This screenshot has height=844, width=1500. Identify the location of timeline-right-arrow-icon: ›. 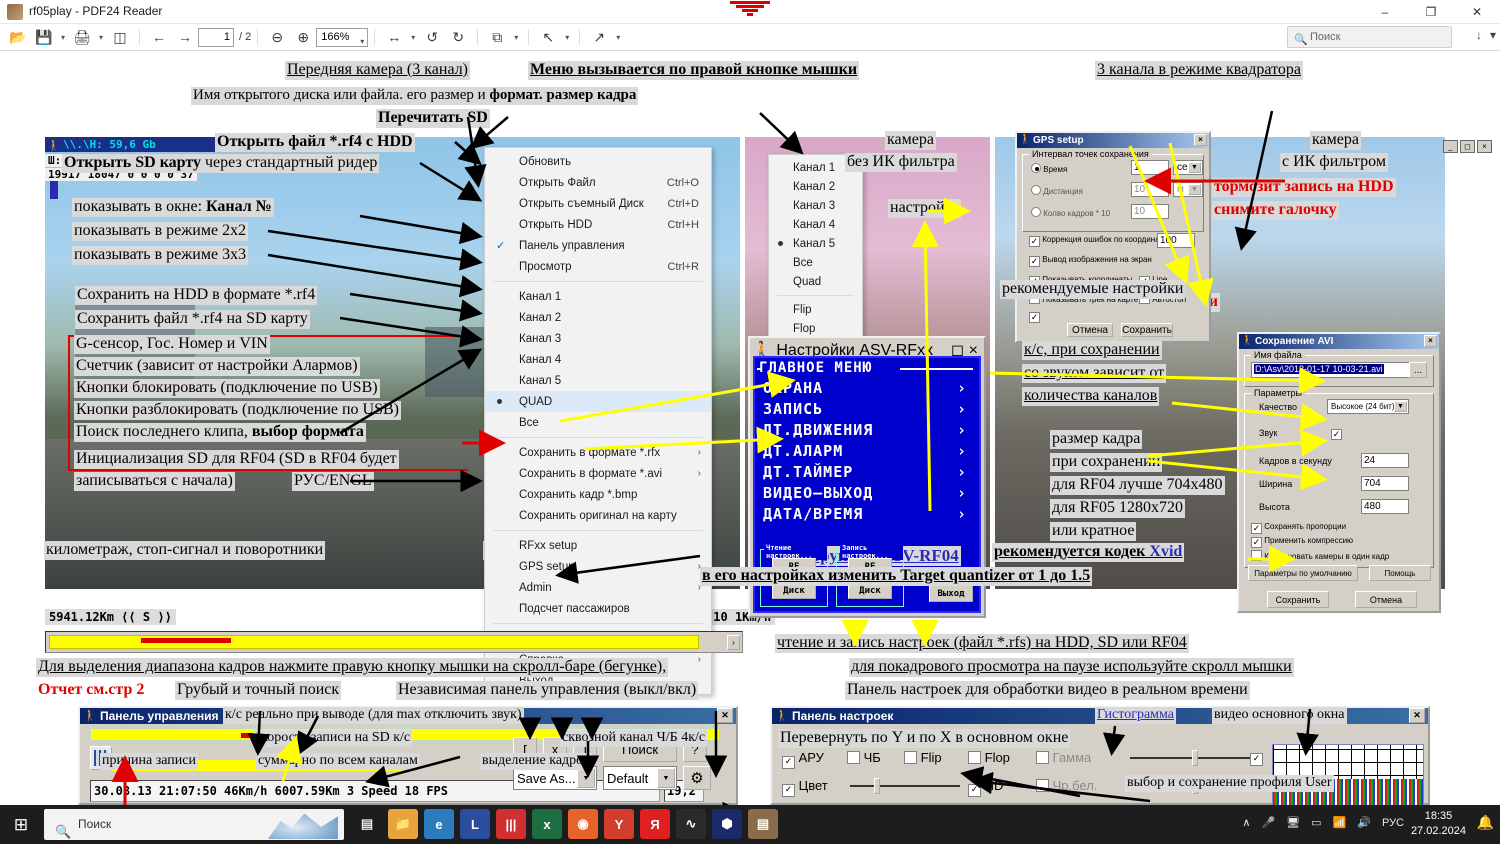
(733, 642).